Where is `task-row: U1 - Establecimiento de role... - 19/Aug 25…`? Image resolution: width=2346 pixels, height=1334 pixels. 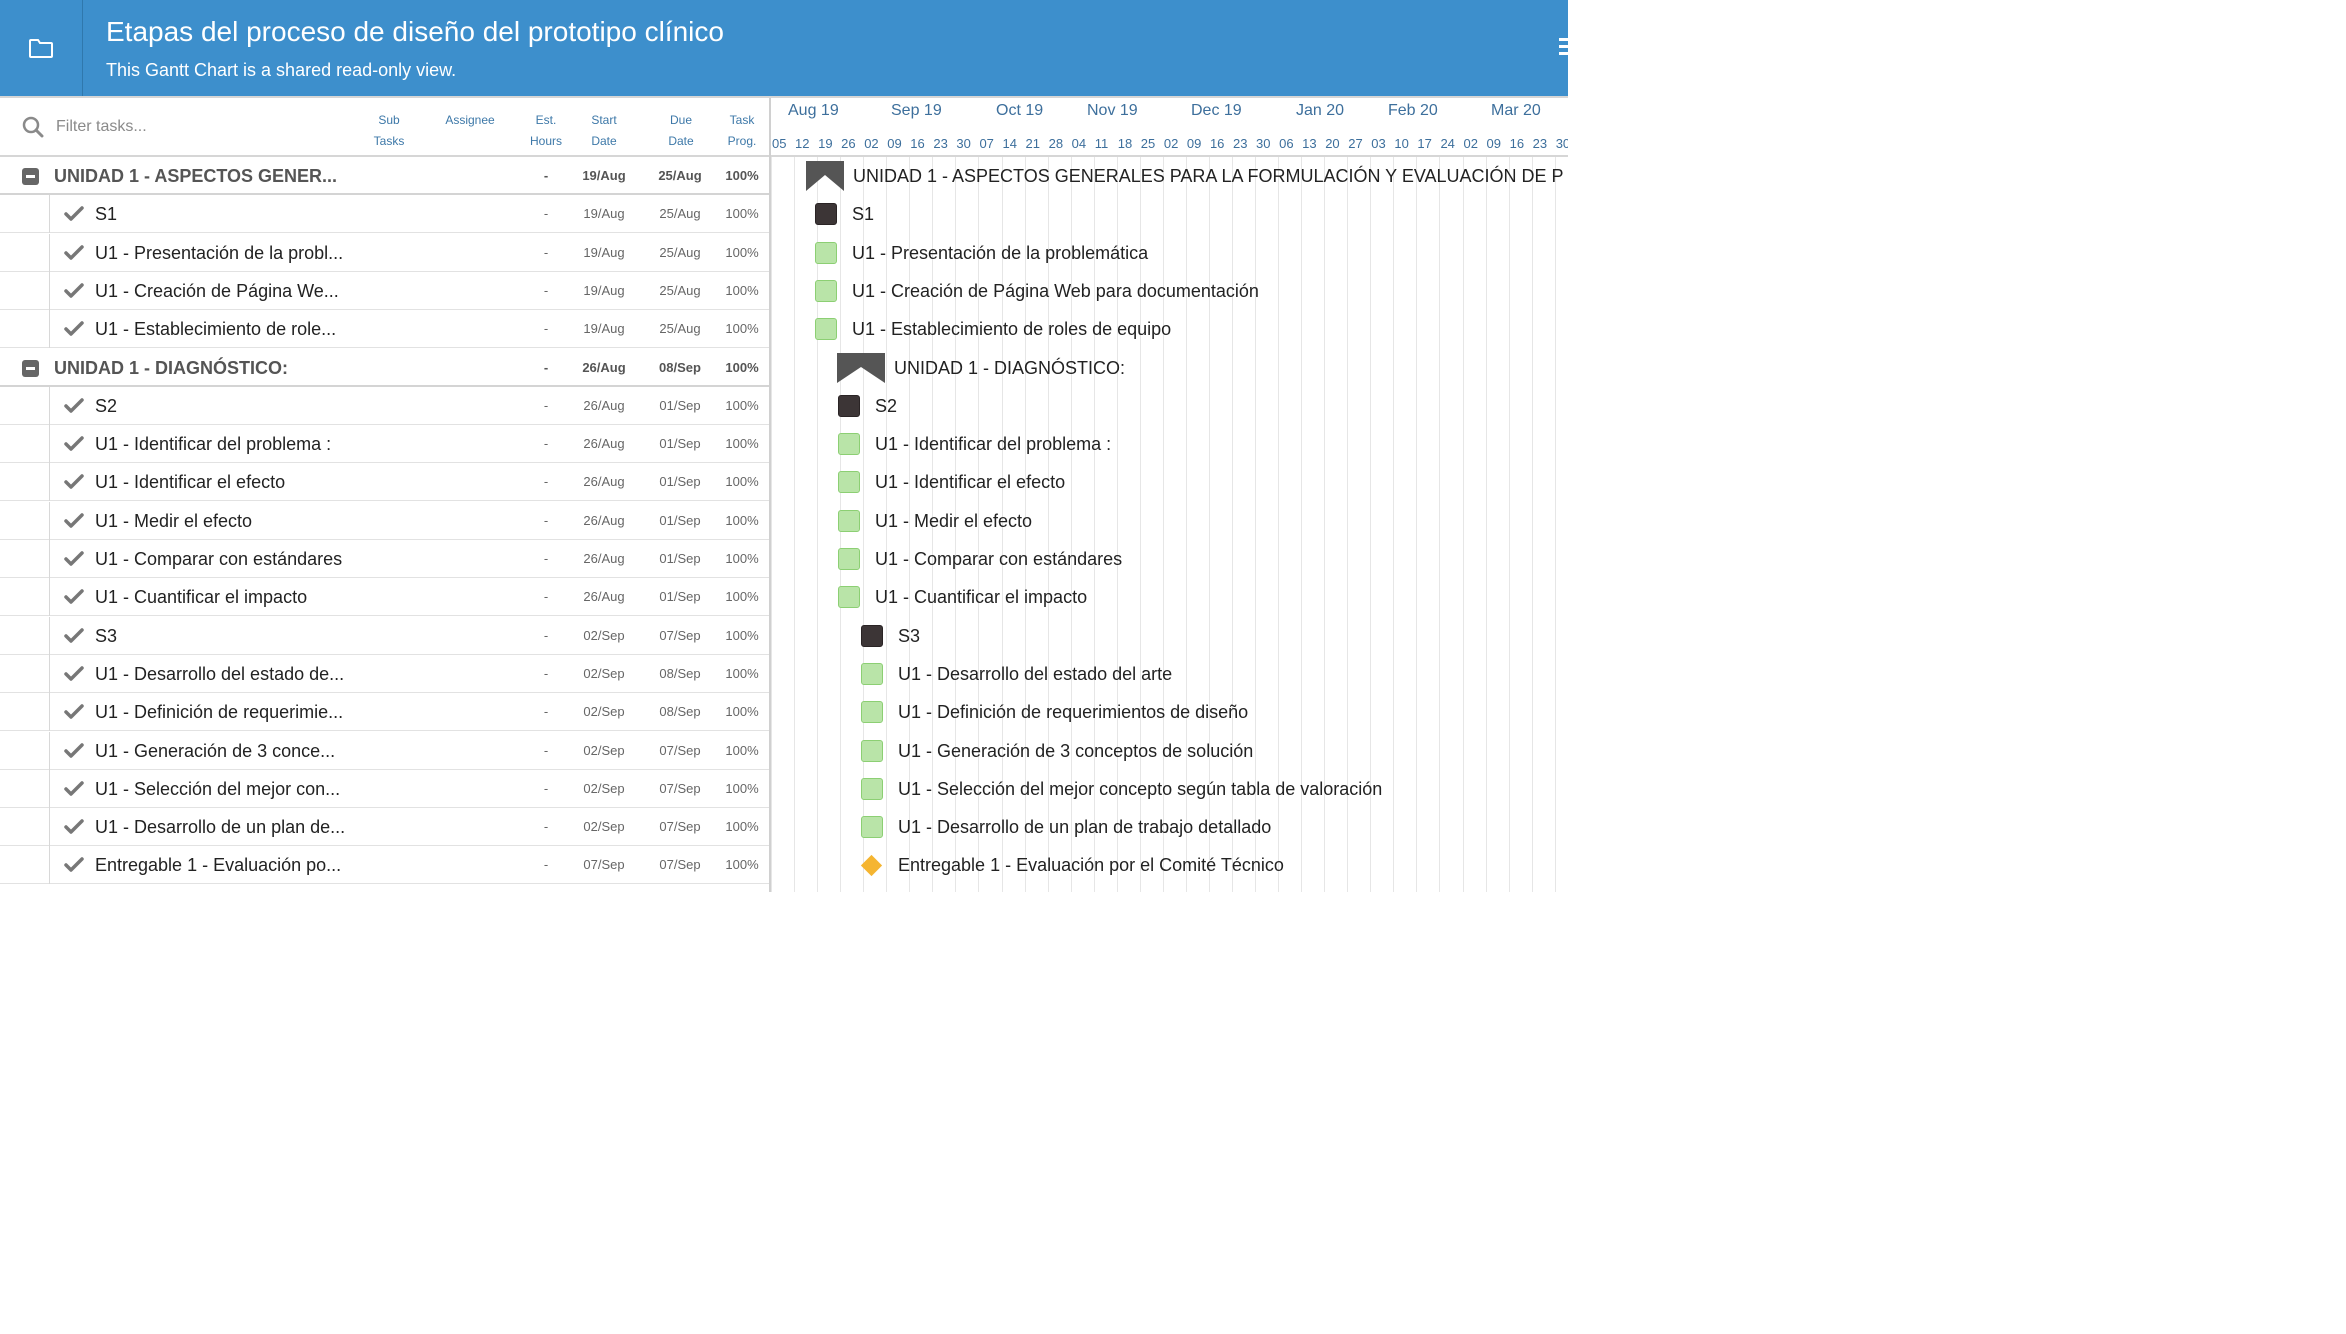 task-row: U1 - Establecimiento de role... - 19/Aug 25… is located at coordinates (384, 329).